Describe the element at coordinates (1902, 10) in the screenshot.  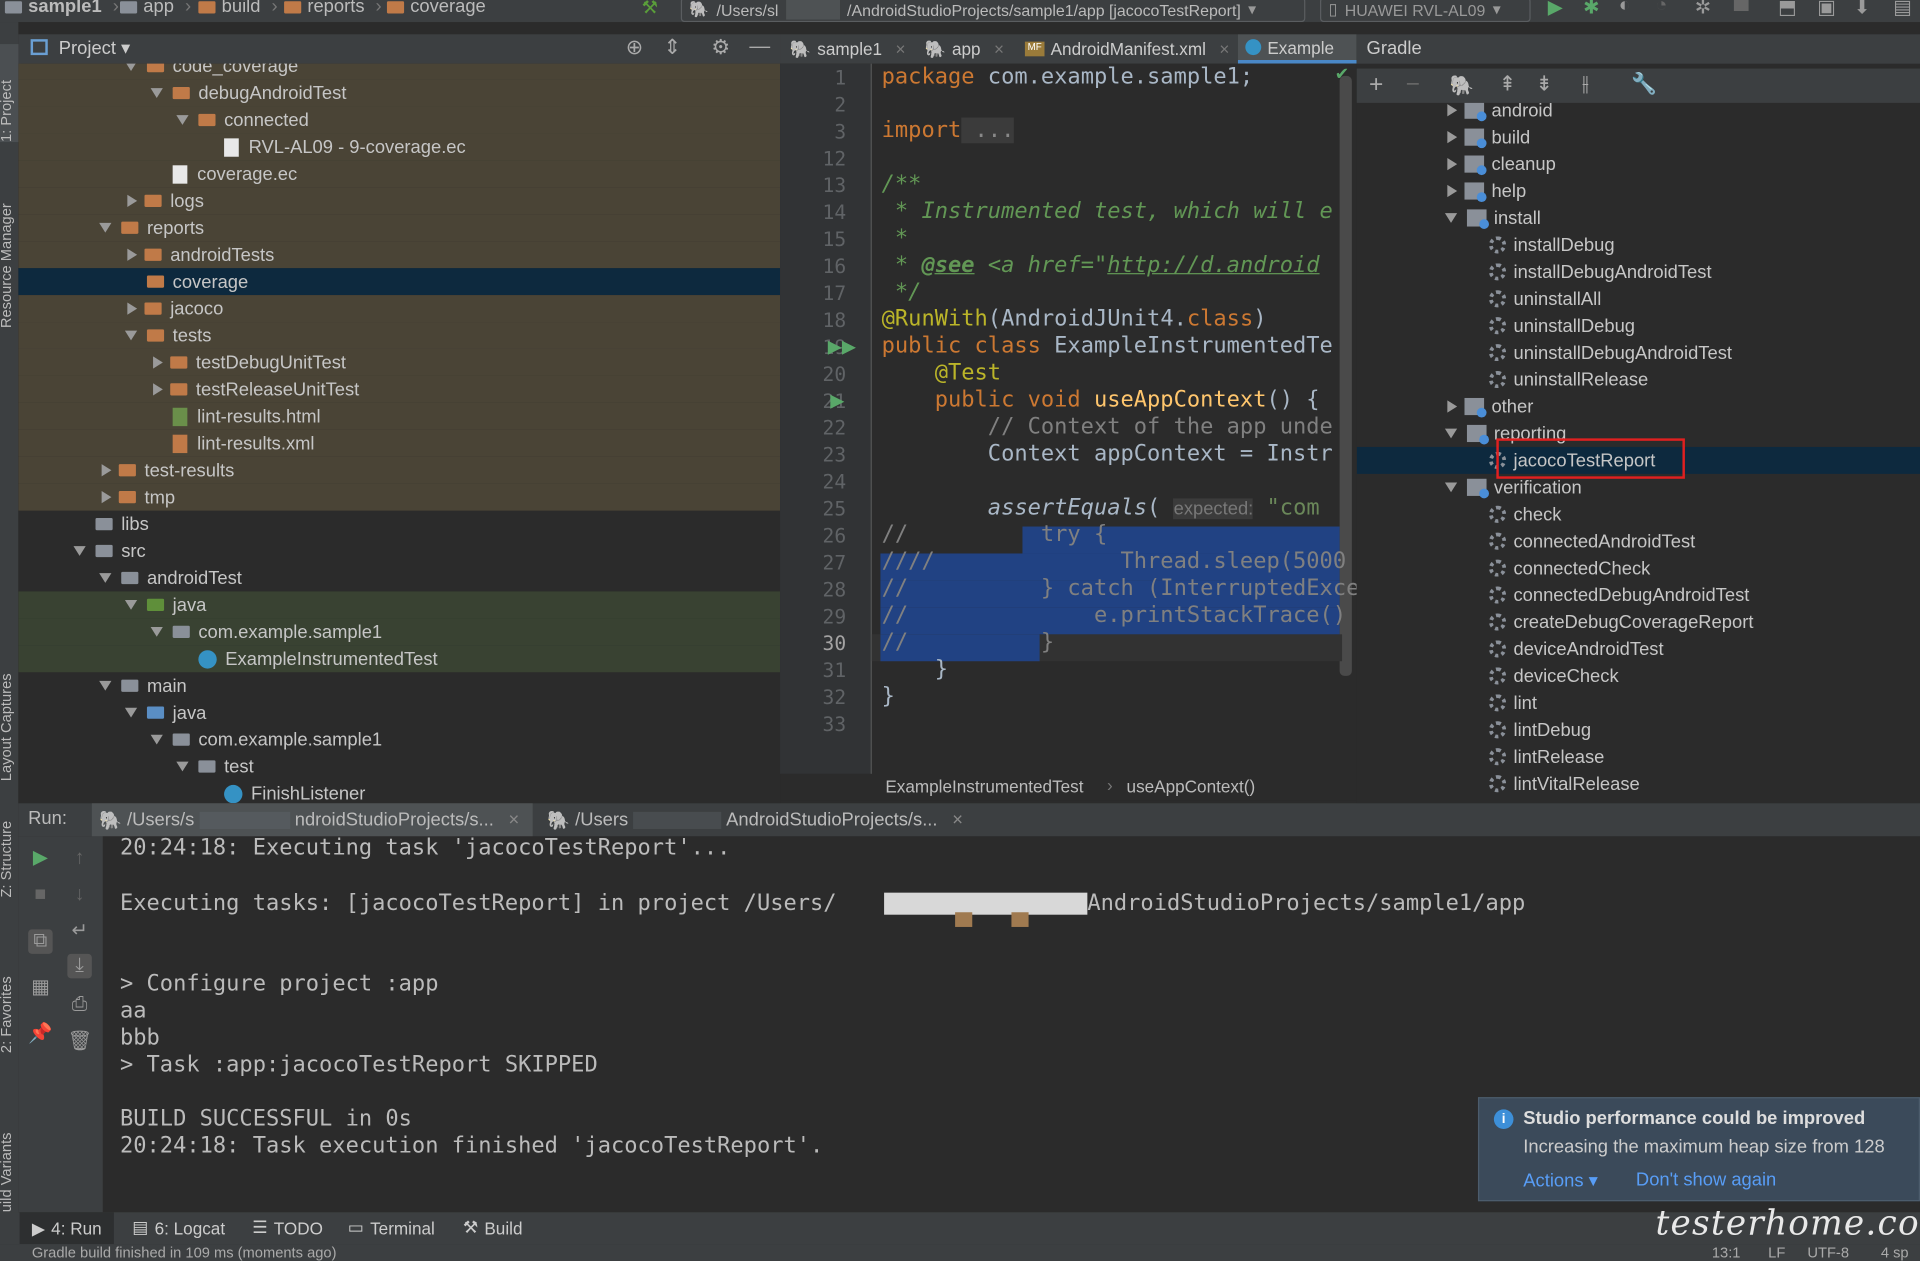
I see `layout-inspector-icon: ▤` at that location.